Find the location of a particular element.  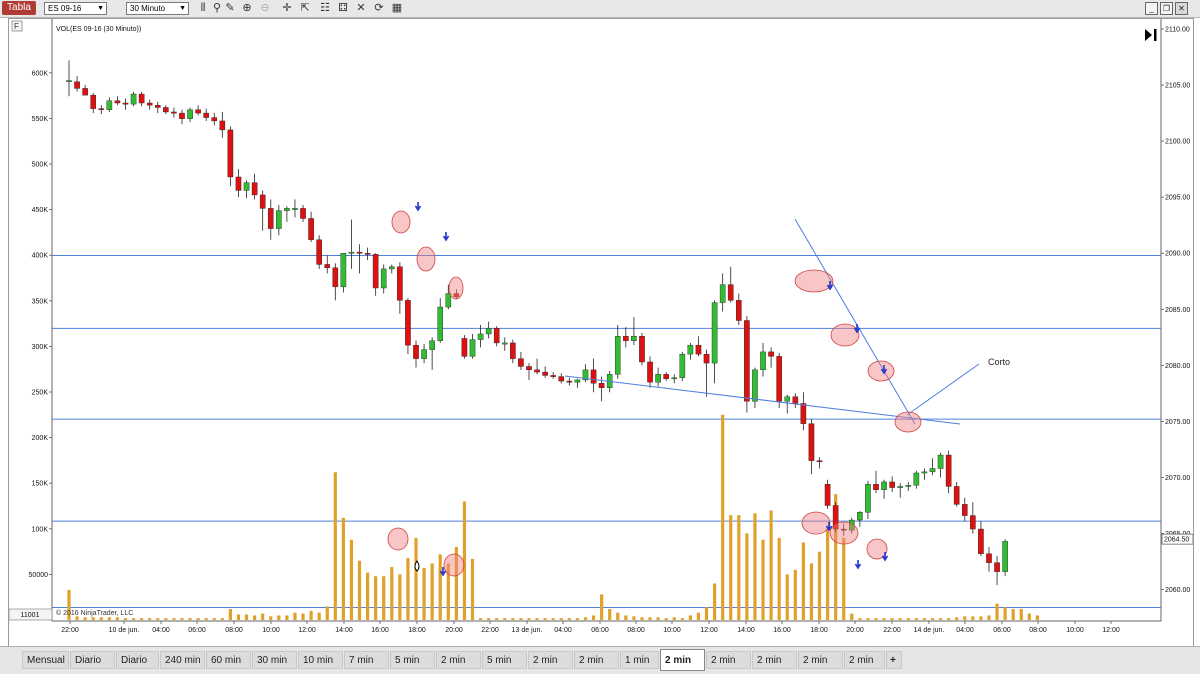

interval-tab: 30 min is located at coordinates (274, 660).